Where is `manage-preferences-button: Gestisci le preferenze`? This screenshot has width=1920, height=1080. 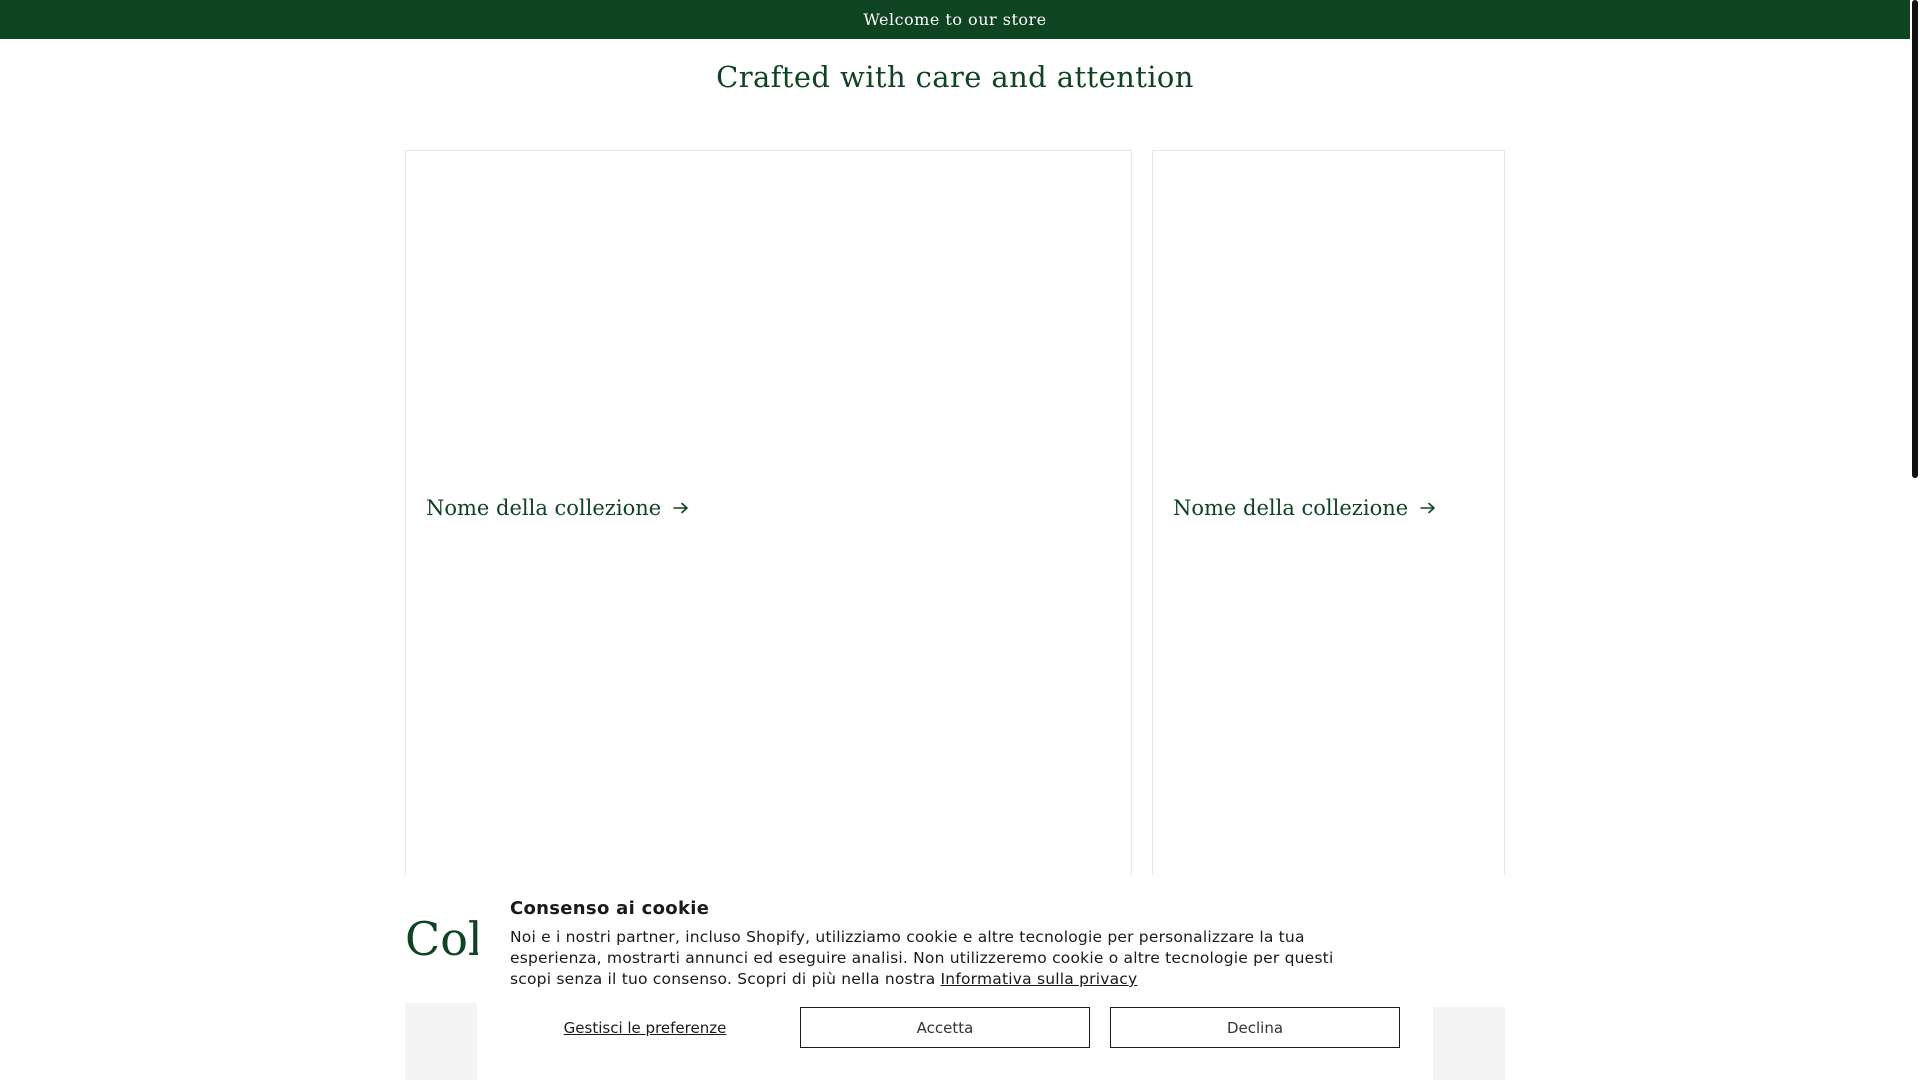 manage-preferences-button: Gestisci le preferenze is located at coordinates (645, 1028).